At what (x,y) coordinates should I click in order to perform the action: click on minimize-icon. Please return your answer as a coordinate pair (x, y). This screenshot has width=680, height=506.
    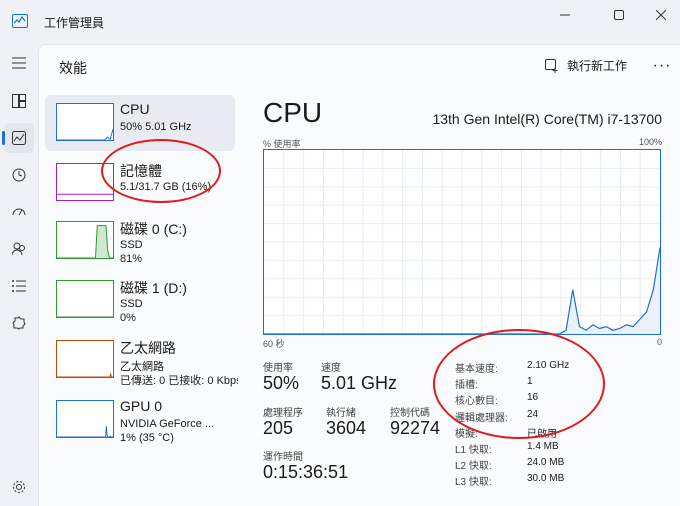
    Looking at the image, I should click on (565, 15).